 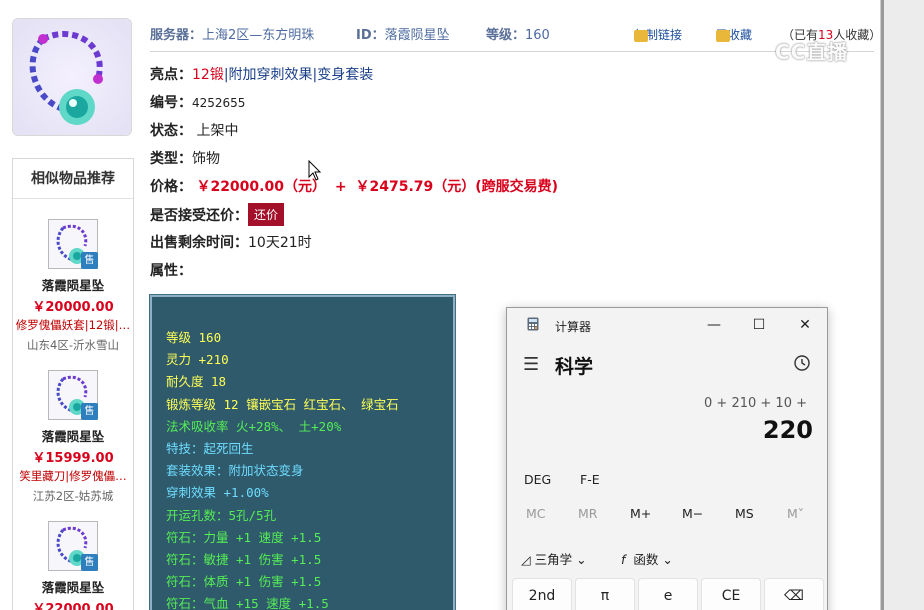 What do you see at coordinates (531, 364) in the screenshot?
I see `menu-icon: ☰` at bounding box center [531, 364].